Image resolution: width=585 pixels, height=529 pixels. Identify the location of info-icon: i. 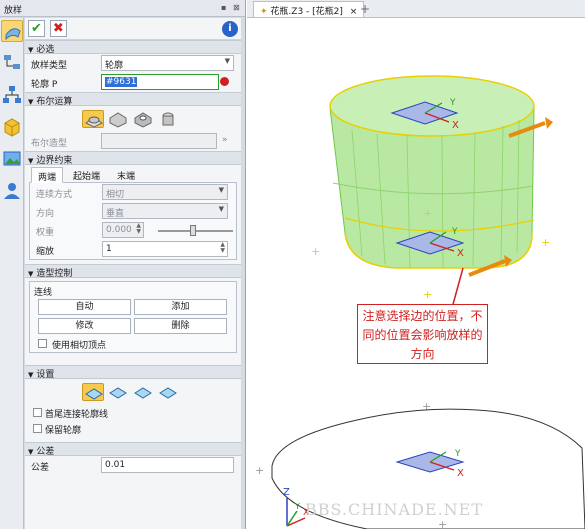
(230, 29).